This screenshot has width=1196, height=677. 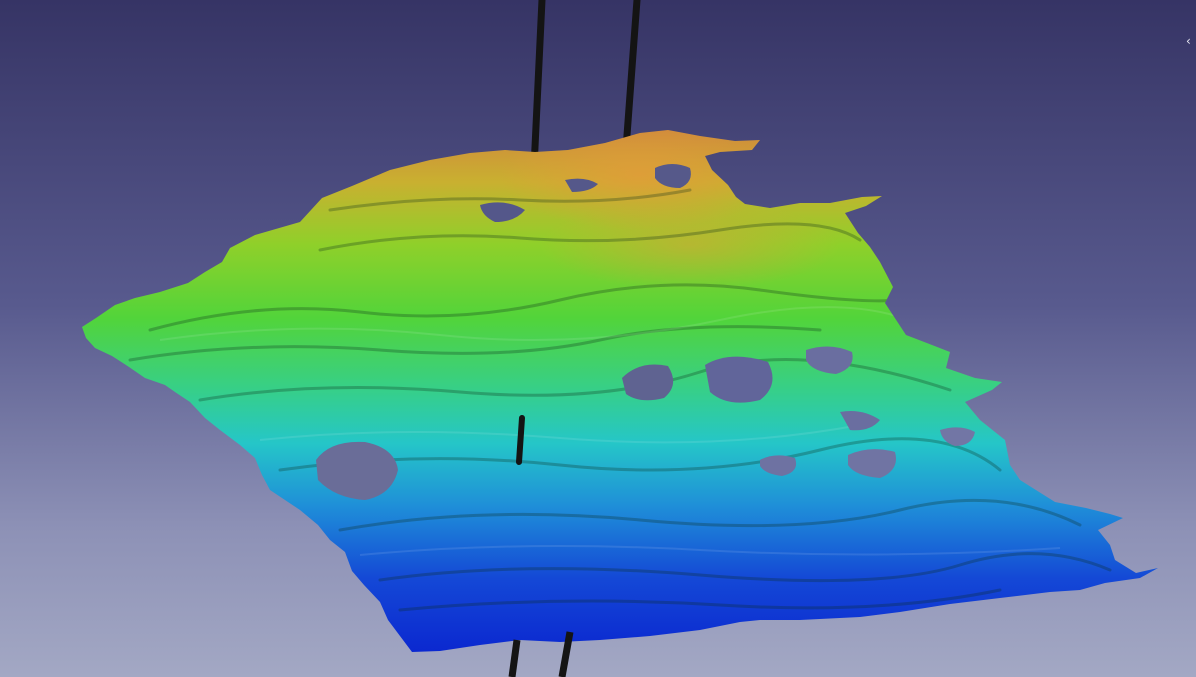 I want to click on well-1-lower, so click(x=514, y=658).